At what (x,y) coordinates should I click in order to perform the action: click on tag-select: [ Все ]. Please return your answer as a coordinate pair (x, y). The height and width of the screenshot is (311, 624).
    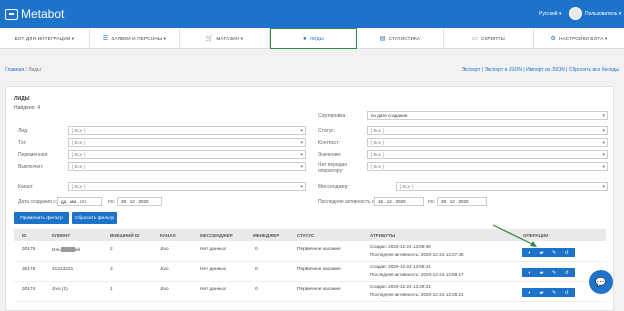
    Looking at the image, I should click on (187, 142).